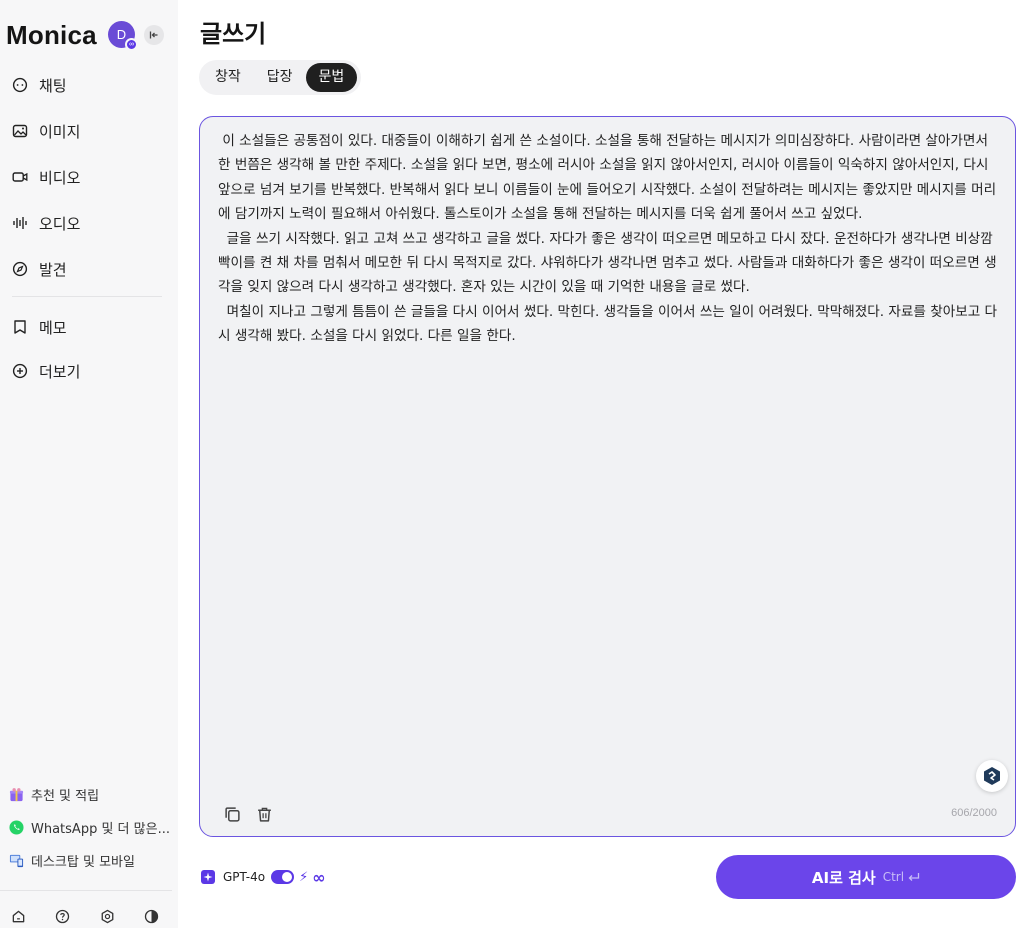  I want to click on page-title: 글쓰기, so click(233, 34).